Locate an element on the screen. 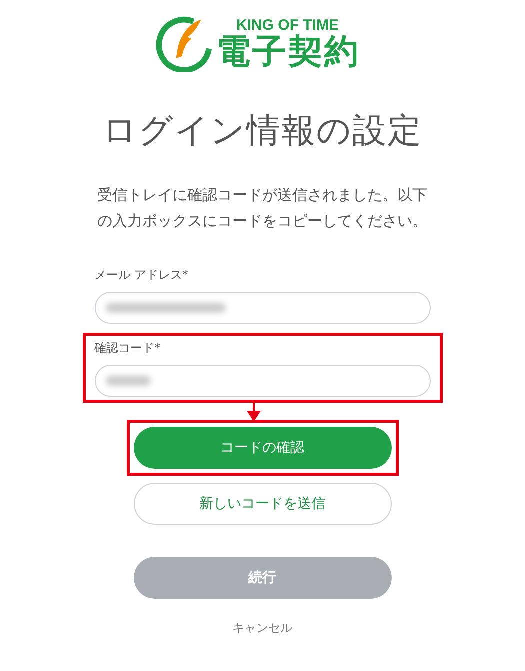 The height and width of the screenshot is (671, 525). cancel-link: キャンセル is located at coordinates (262, 628).